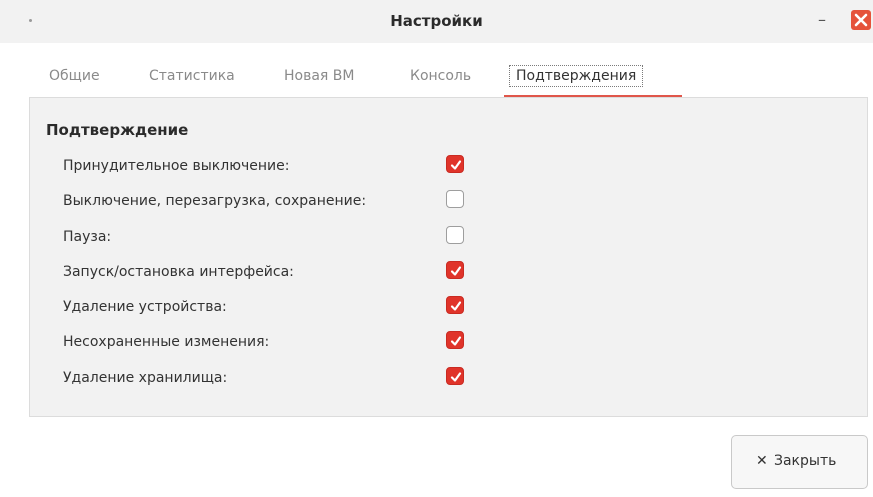  Describe the element at coordinates (192, 76) in the screenshot. I see `tab-statistics: Статистика` at that location.